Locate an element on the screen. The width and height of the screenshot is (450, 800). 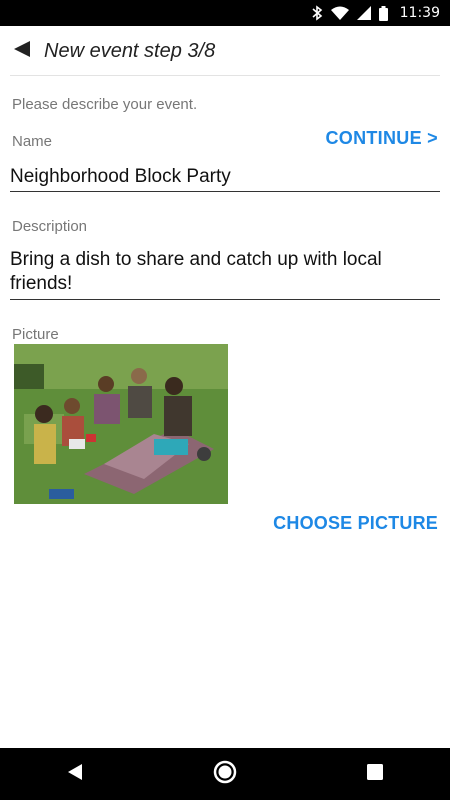
battery-icon is located at coordinates (383, 13).